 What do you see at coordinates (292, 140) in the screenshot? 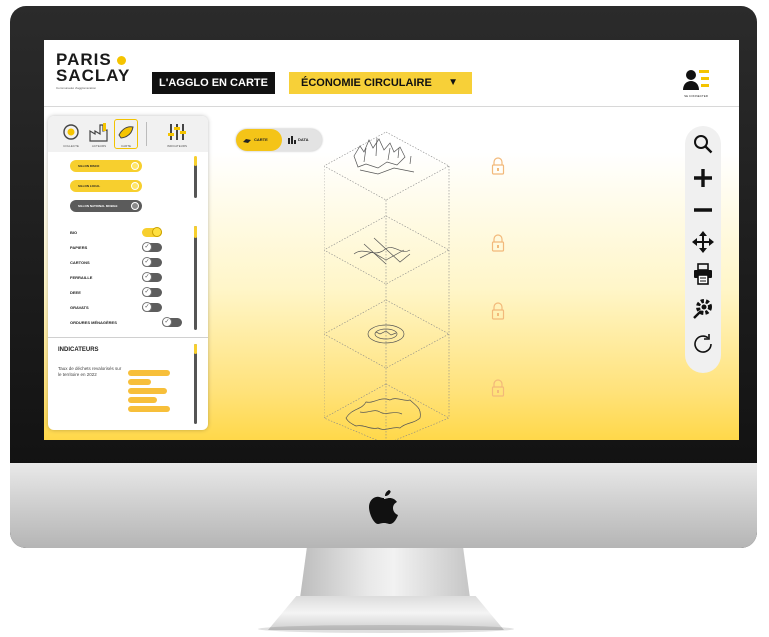
I see `chart-icon` at bounding box center [292, 140].